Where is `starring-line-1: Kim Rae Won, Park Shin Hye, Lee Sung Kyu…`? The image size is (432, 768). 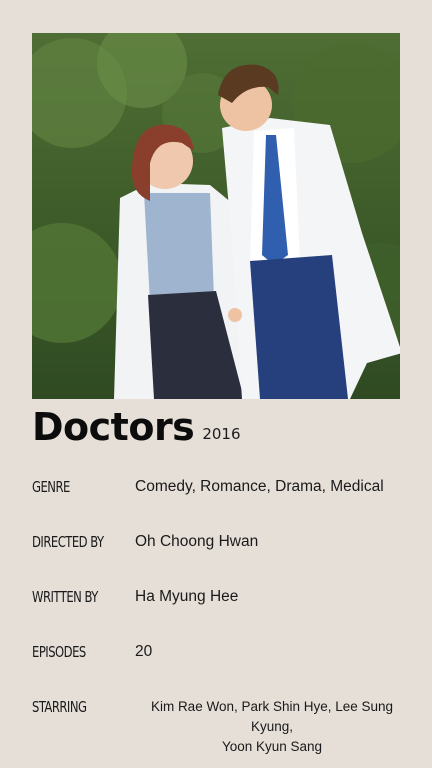
starring-line-1: Kim Rae Won, Park Shin Hye, Lee Sung Kyu… is located at coordinates (272, 716).